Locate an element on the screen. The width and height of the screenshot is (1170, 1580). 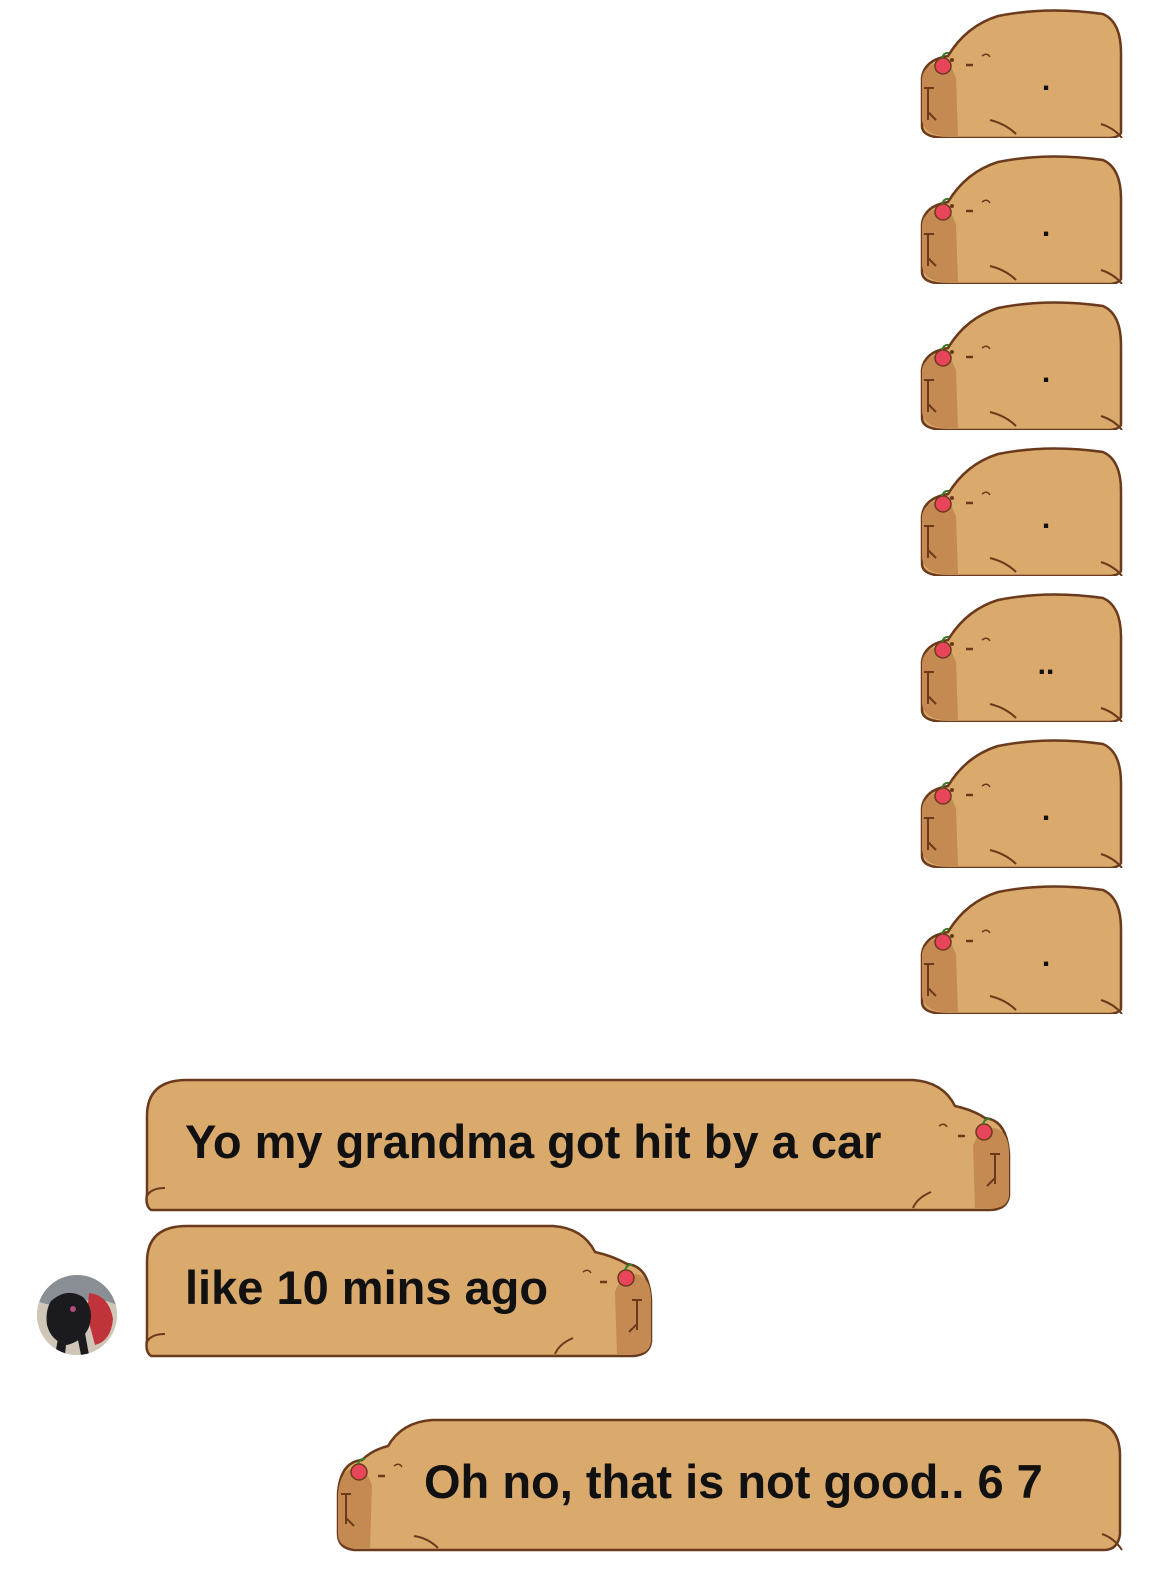
sent-message-bubble: .. is located at coordinates (1020, 657).